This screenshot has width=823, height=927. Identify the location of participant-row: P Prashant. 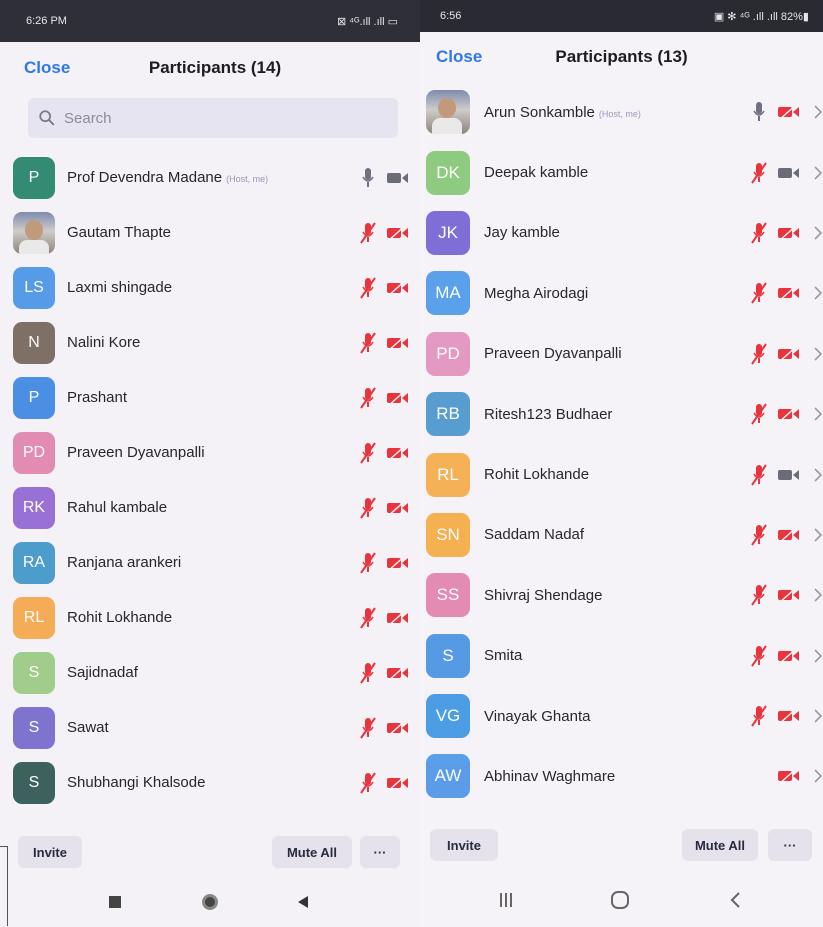
(210, 397).